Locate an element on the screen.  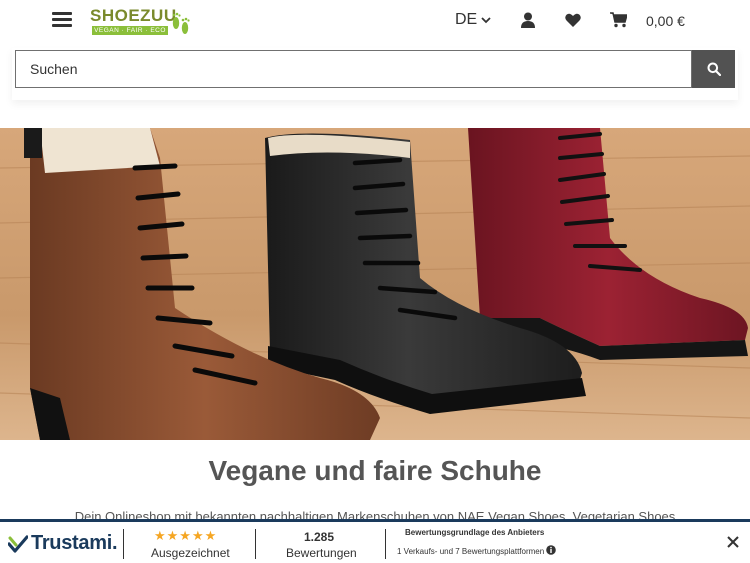
chevron-down-icon is located at coordinates (486, 20).